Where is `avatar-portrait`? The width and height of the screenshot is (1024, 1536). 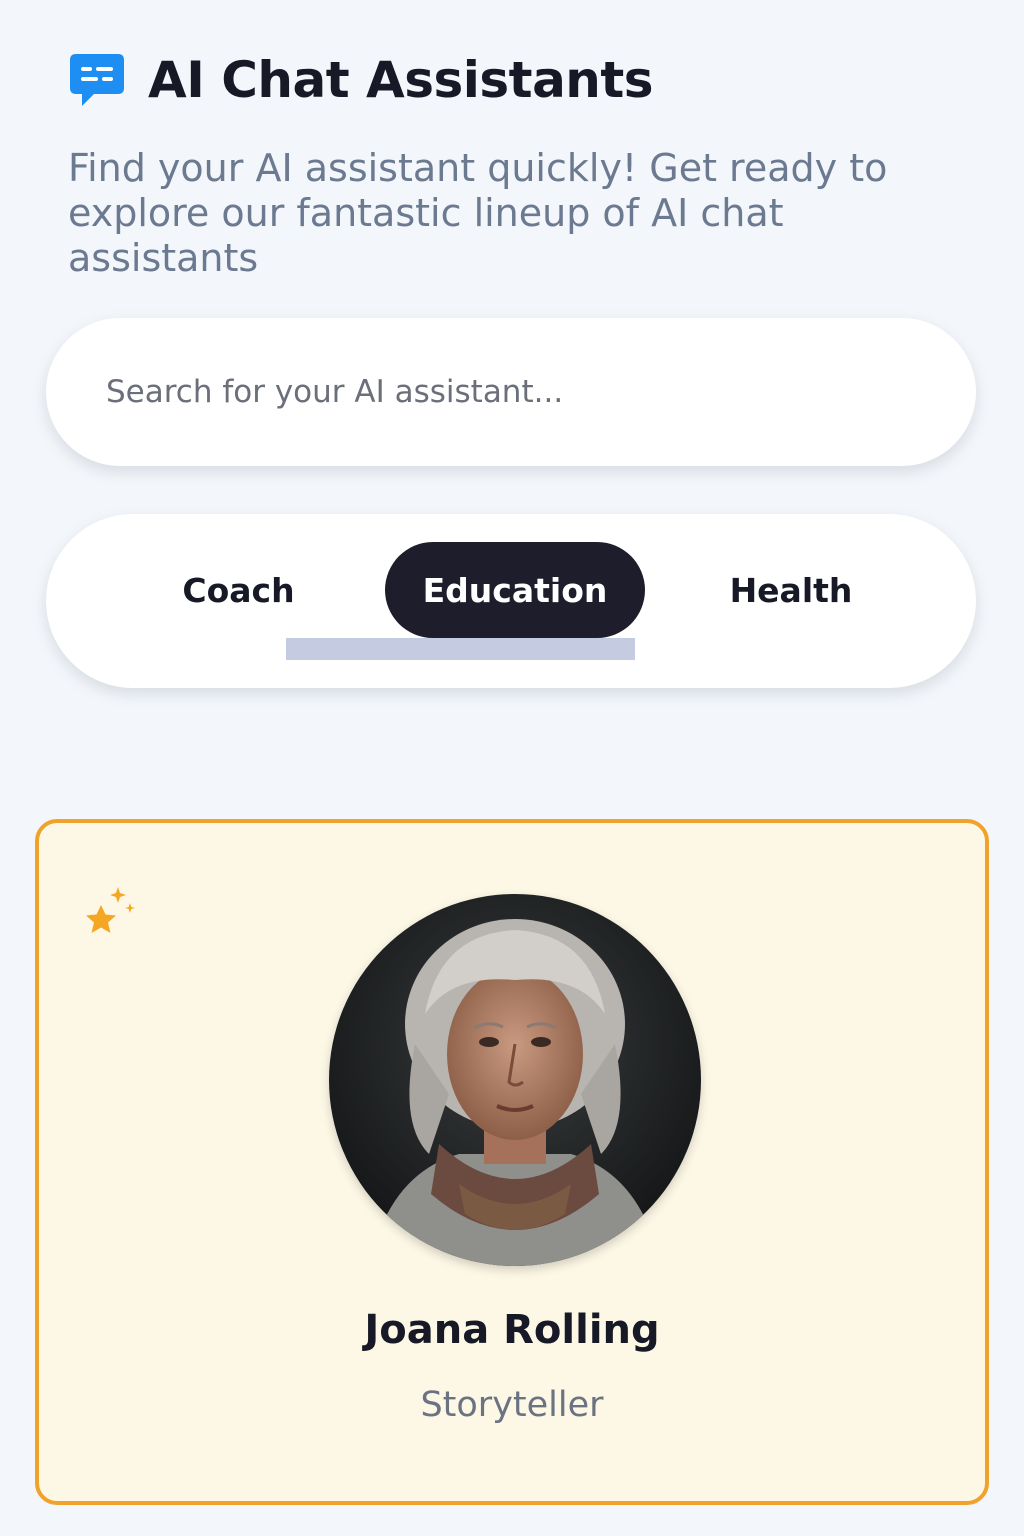
avatar-portrait is located at coordinates (515, 1080).